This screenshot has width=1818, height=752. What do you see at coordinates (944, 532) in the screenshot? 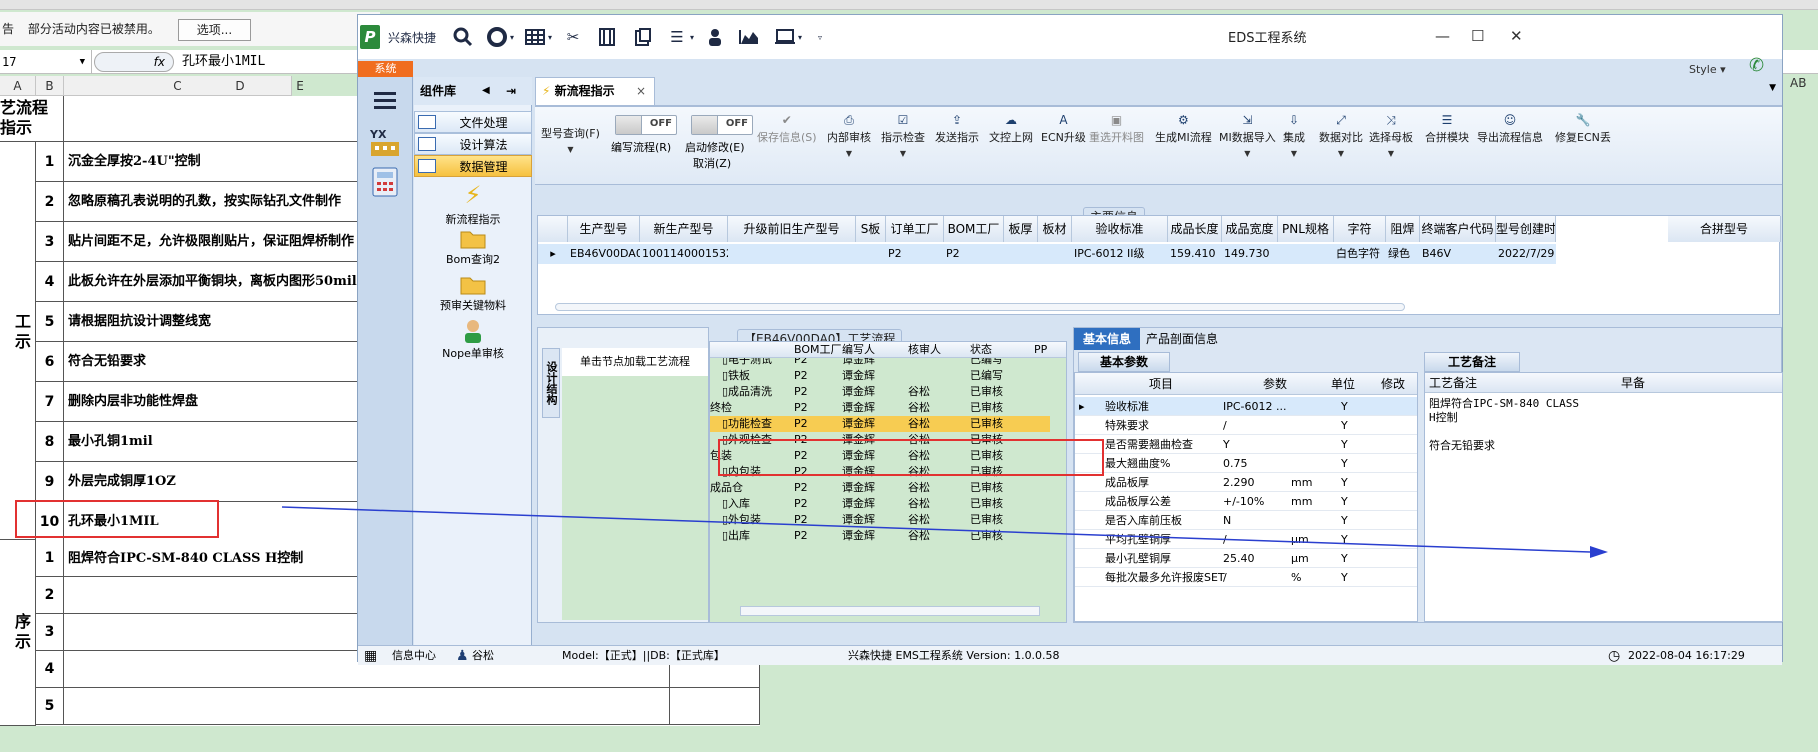
I see `annotation-arrow` at bounding box center [944, 532].